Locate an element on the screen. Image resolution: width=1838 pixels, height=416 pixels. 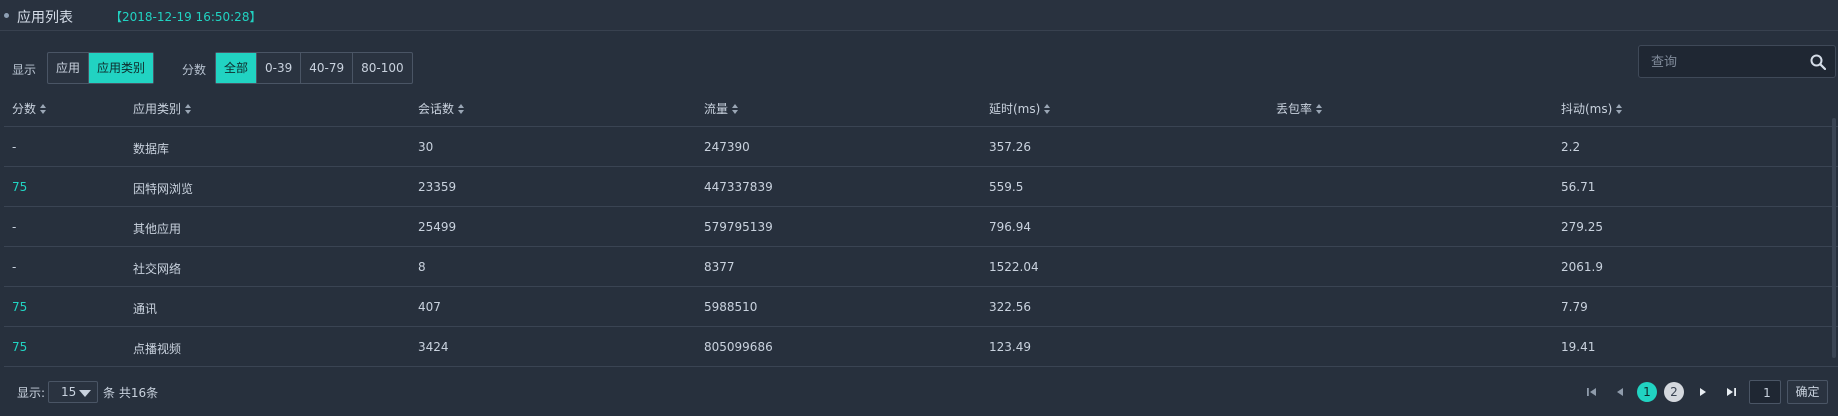
goto-page-box is located at coordinates (1766, 392).